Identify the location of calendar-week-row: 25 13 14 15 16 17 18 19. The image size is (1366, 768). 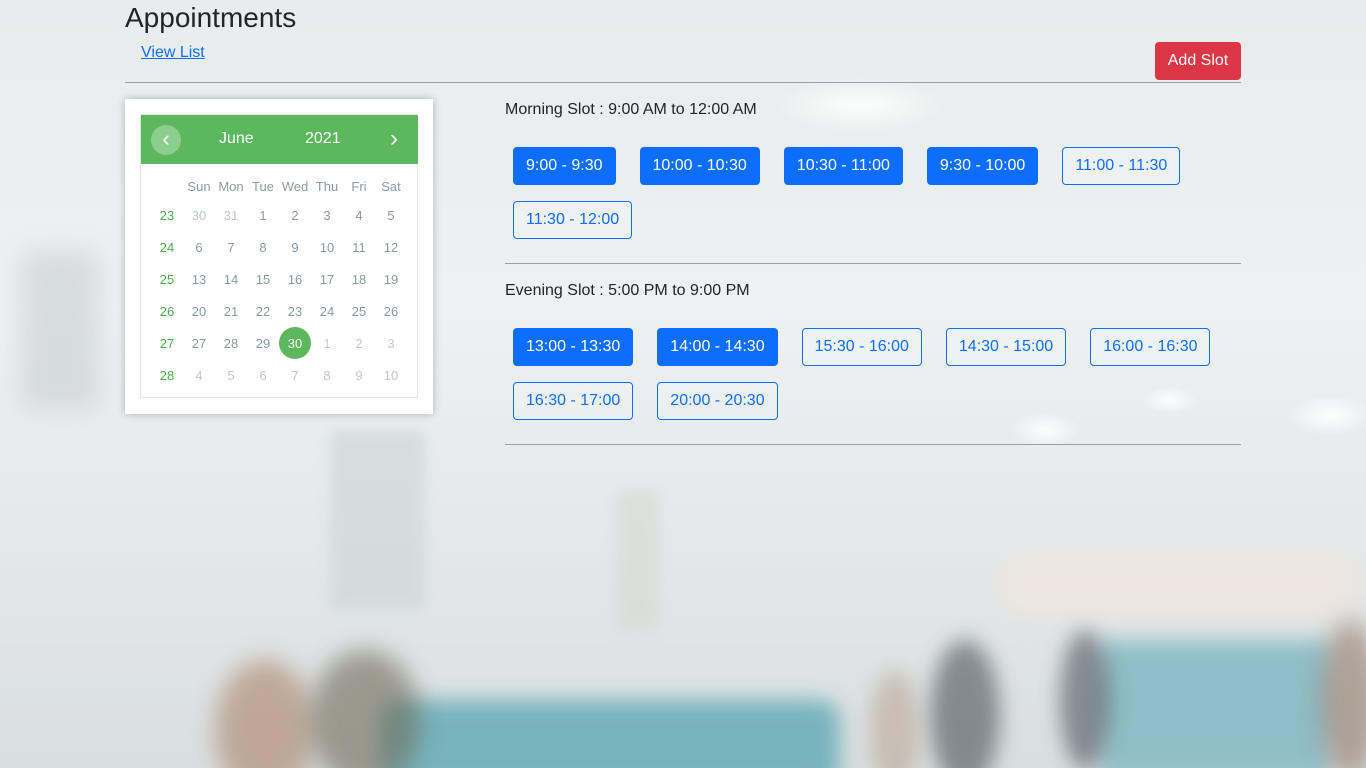
(279, 279).